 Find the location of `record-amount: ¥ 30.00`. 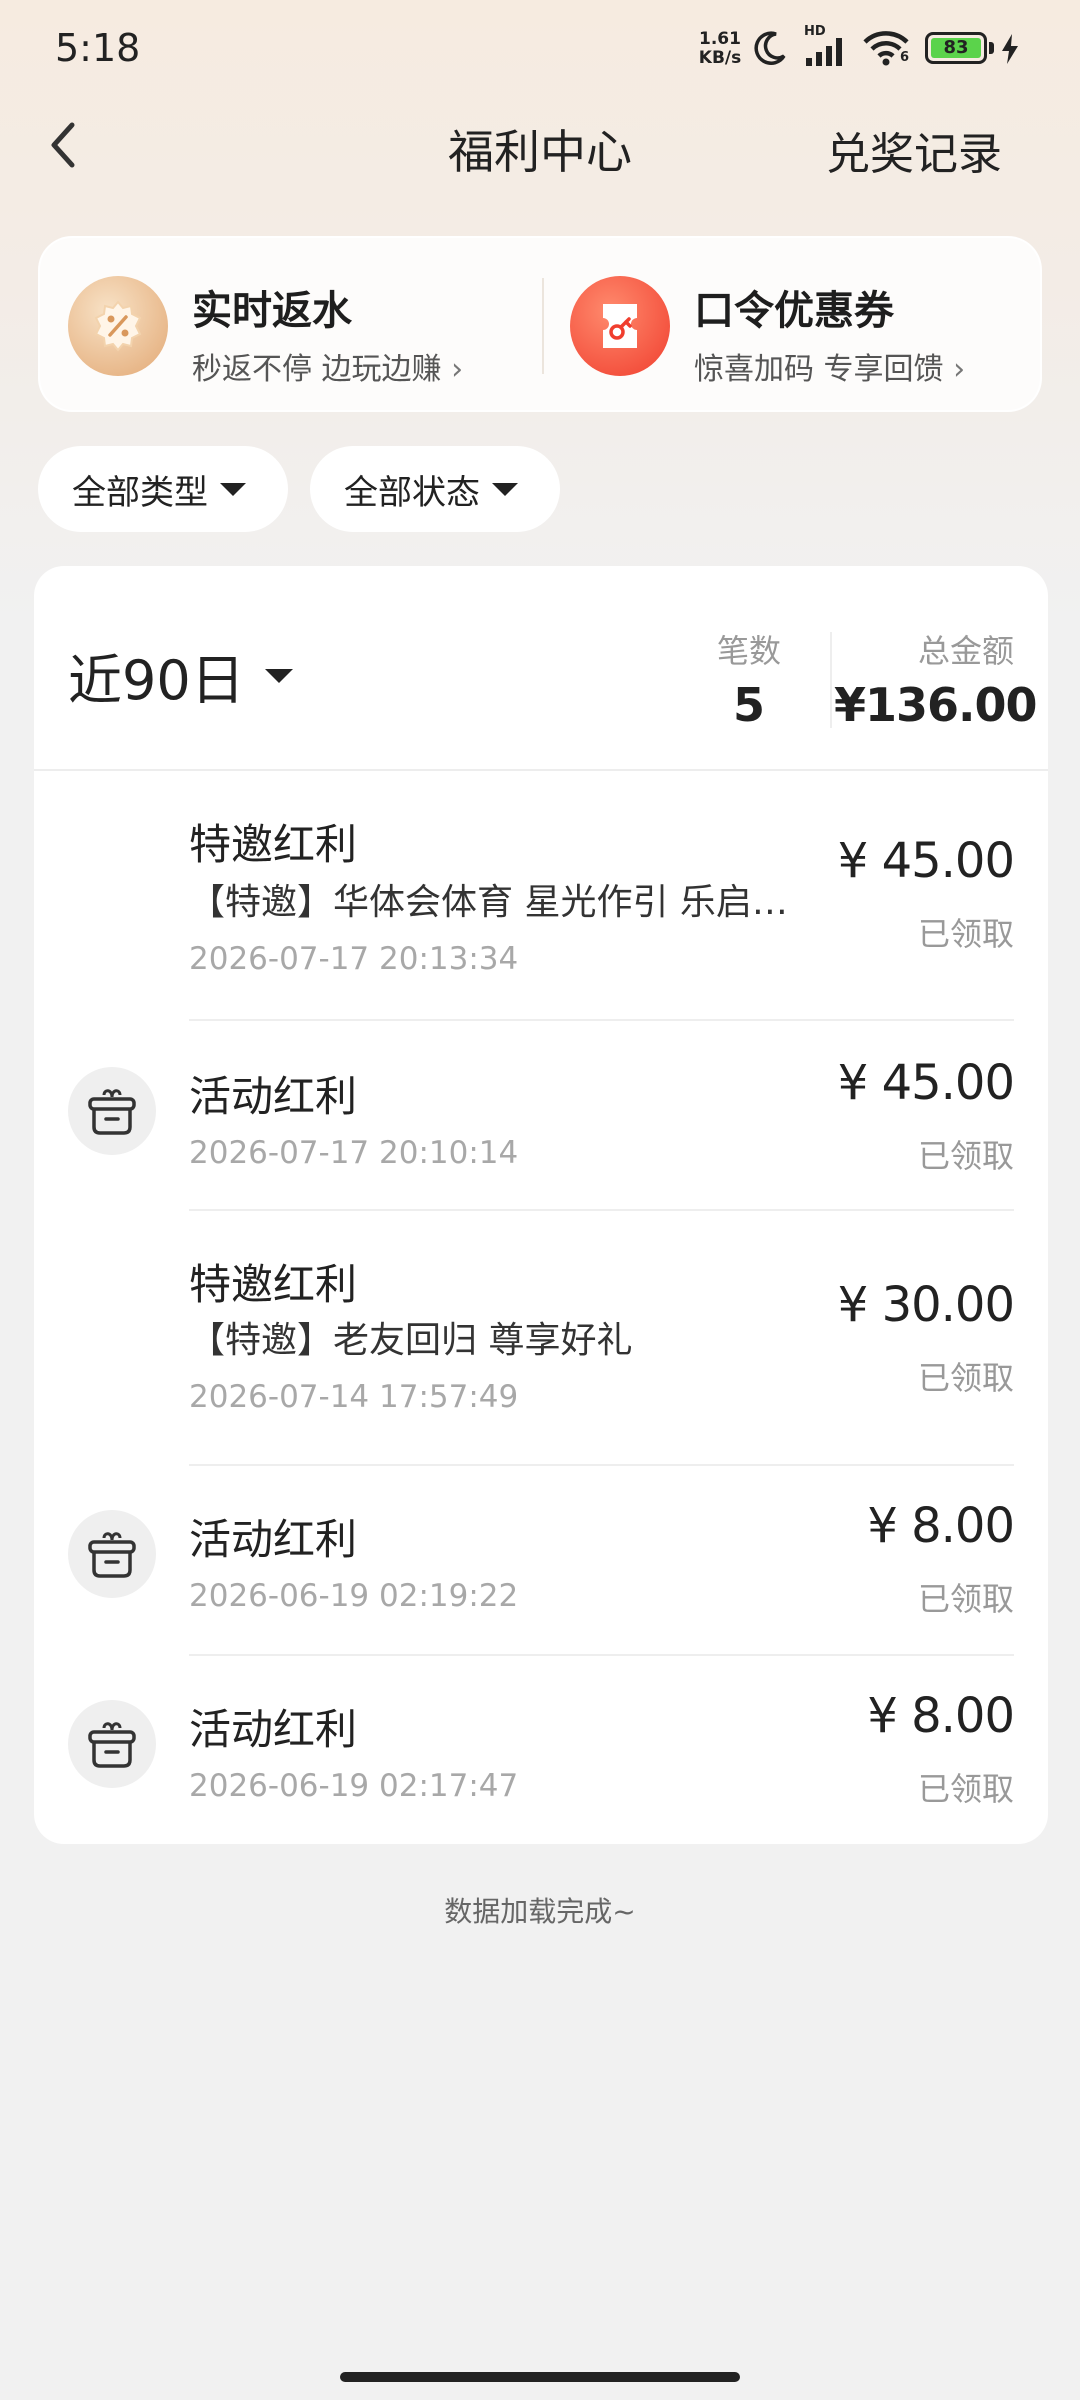

record-amount: ¥ 30.00 is located at coordinates (926, 1305).